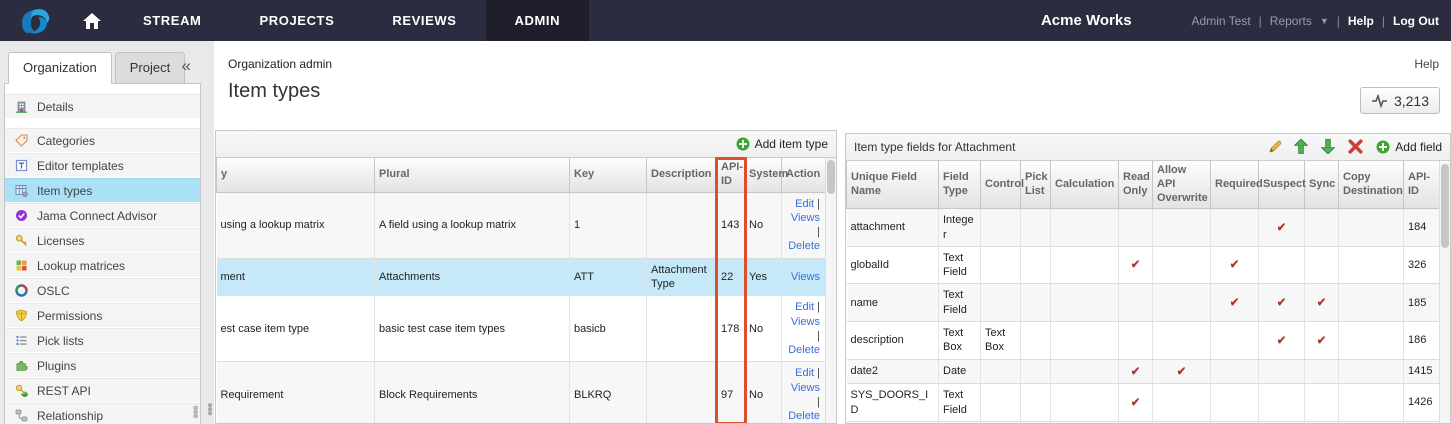  What do you see at coordinates (22, 366) in the screenshot?
I see `plugin-icon` at bounding box center [22, 366].